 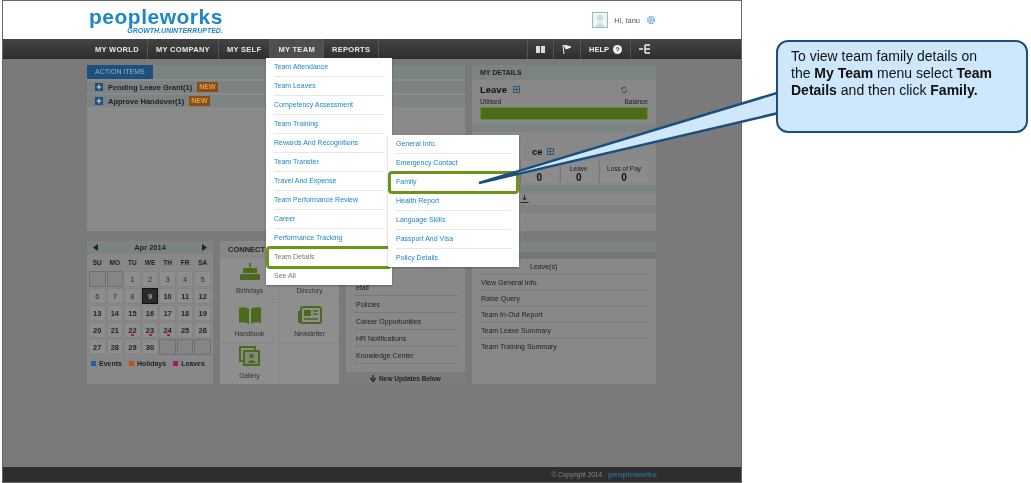 What do you see at coordinates (96, 247) in the screenshot?
I see `previous-month-icon` at bounding box center [96, 247].